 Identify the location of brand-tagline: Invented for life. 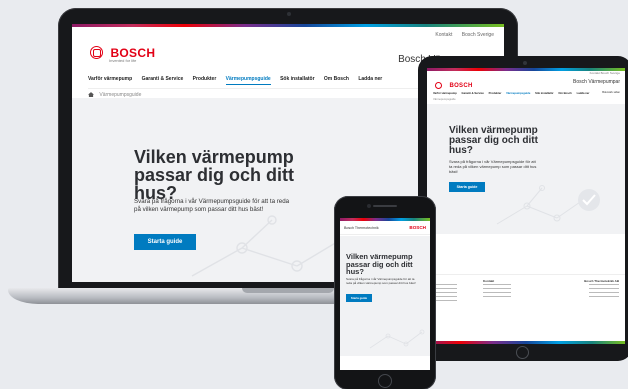
(123, 60).